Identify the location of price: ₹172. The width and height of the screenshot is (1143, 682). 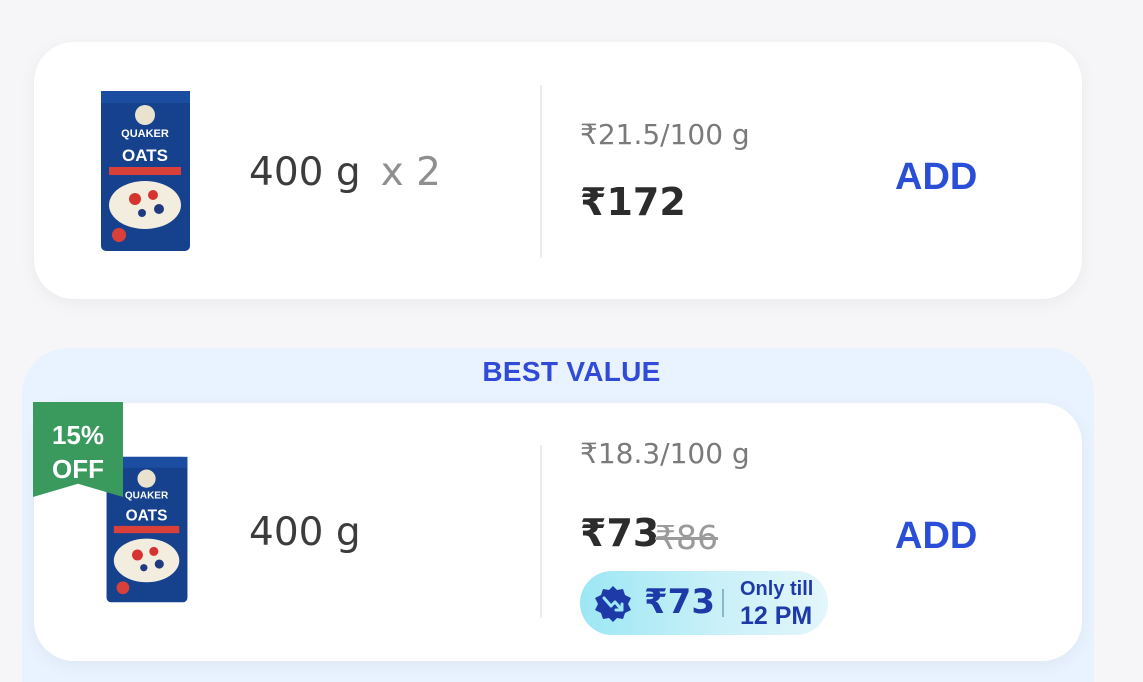
(633, 202).